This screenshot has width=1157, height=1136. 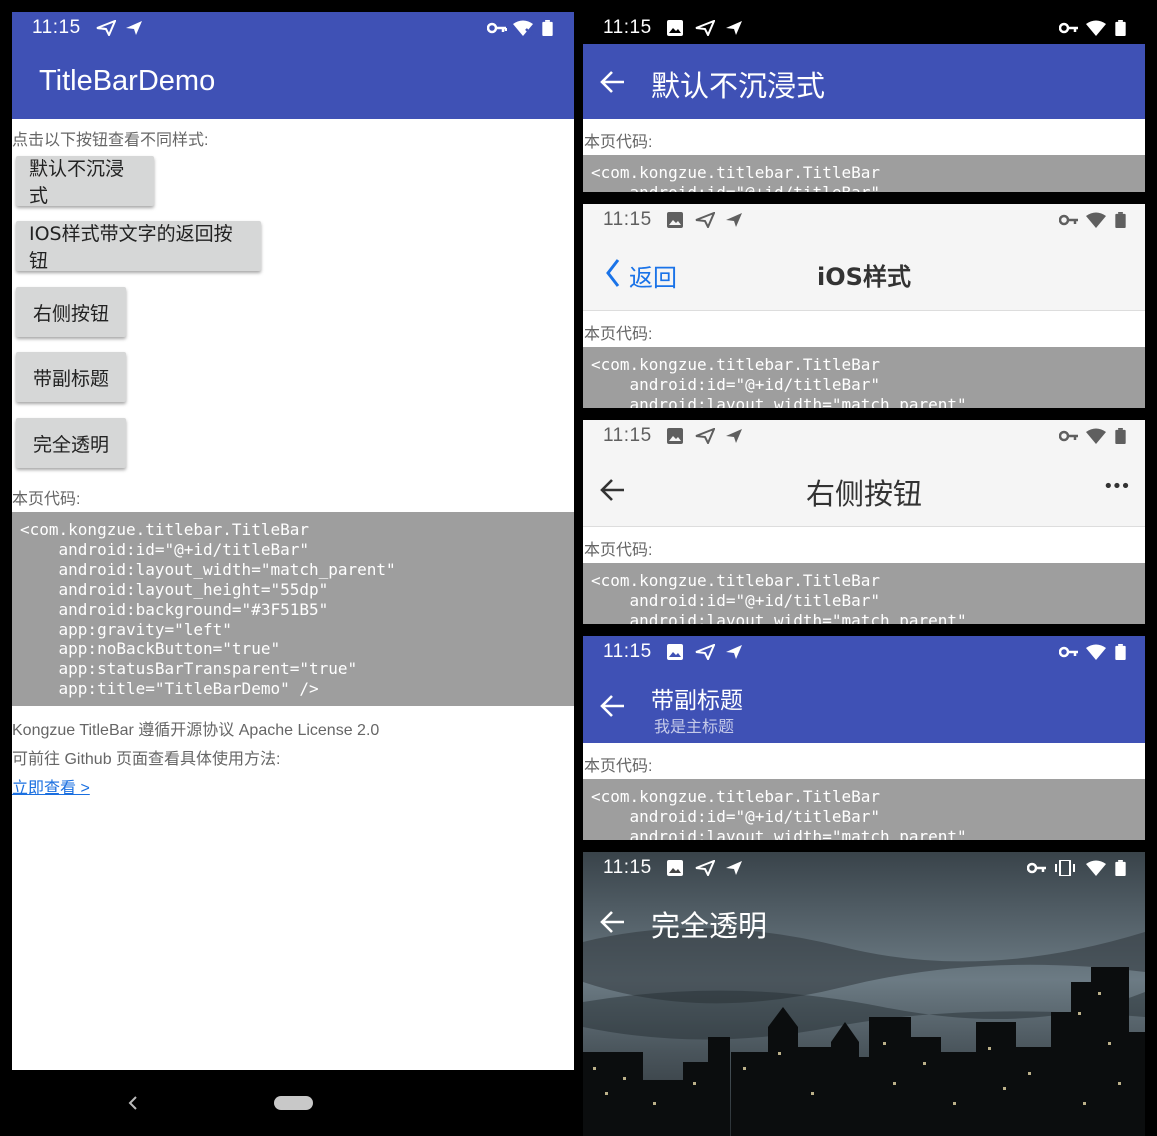 What do you see at coordinates (1117, 486) in the screenshot?
I see `more-icon: •••` at bounding box center [1117, 486].